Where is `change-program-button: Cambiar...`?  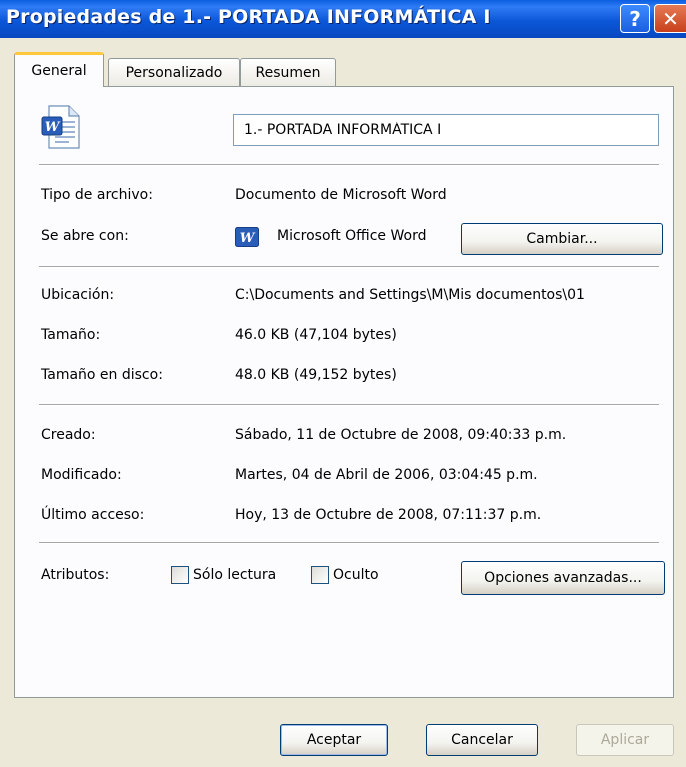 change-program-button: Cambiar... is located at coordinates (562, 239).